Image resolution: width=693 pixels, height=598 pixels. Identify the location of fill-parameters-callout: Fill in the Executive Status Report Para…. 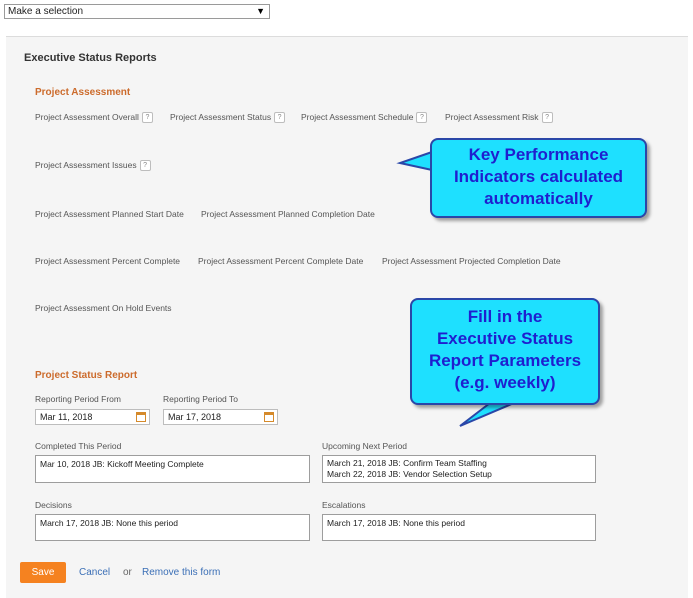
(505, 351).